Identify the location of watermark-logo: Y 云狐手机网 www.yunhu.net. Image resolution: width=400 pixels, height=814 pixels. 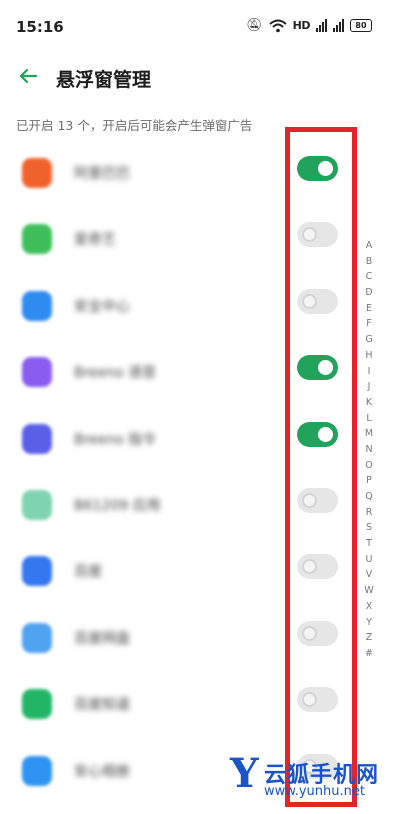
(310, 779).